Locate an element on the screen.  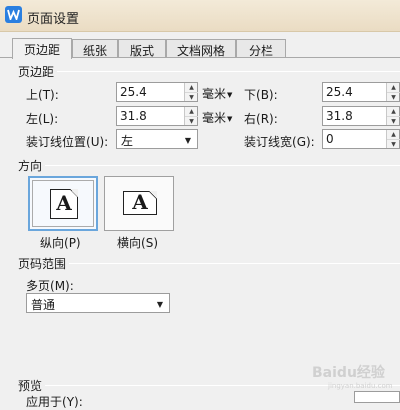
left-margin-unit: 毫米▼ is located at coordinates (217, 117).